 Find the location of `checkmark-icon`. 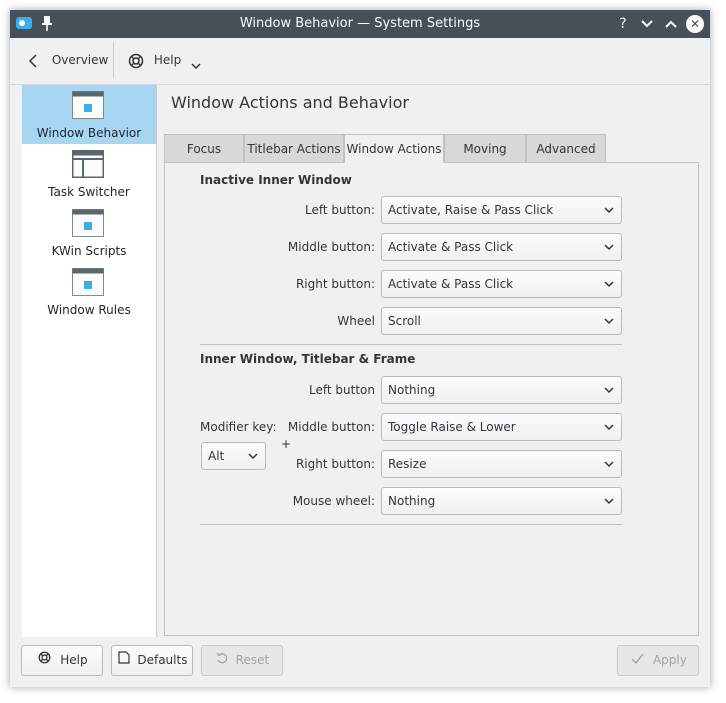

checkmark-icon is located at coordinates (637, 660).